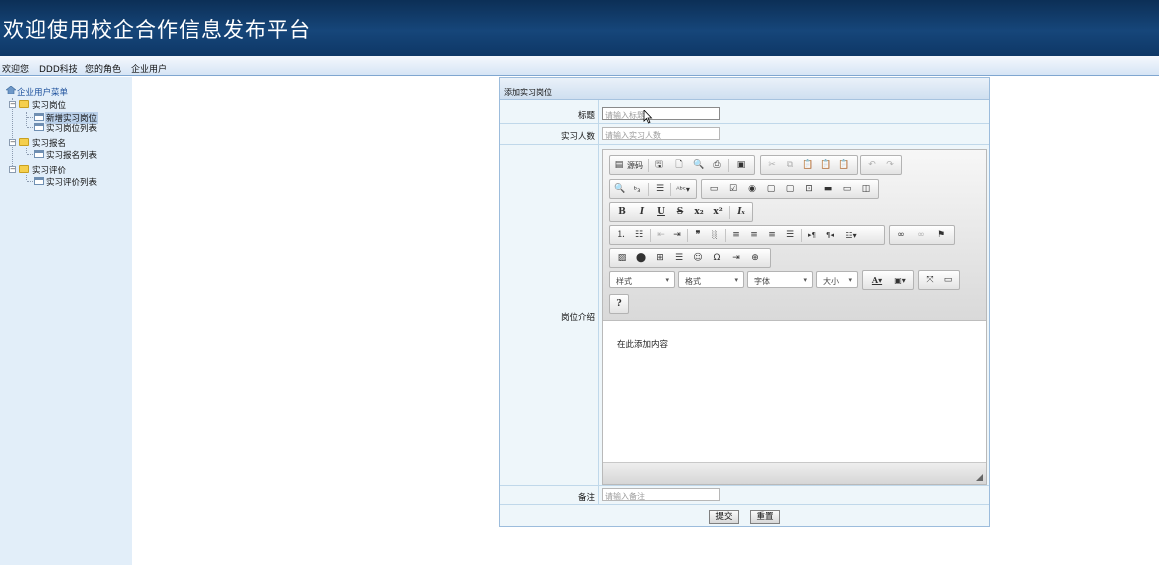 This screenshot has width=1159, height=565. What do you see at coordinates (622, 258) in the screenshot?
I see `image-icon: ▨` at bounding box center [622, 258].